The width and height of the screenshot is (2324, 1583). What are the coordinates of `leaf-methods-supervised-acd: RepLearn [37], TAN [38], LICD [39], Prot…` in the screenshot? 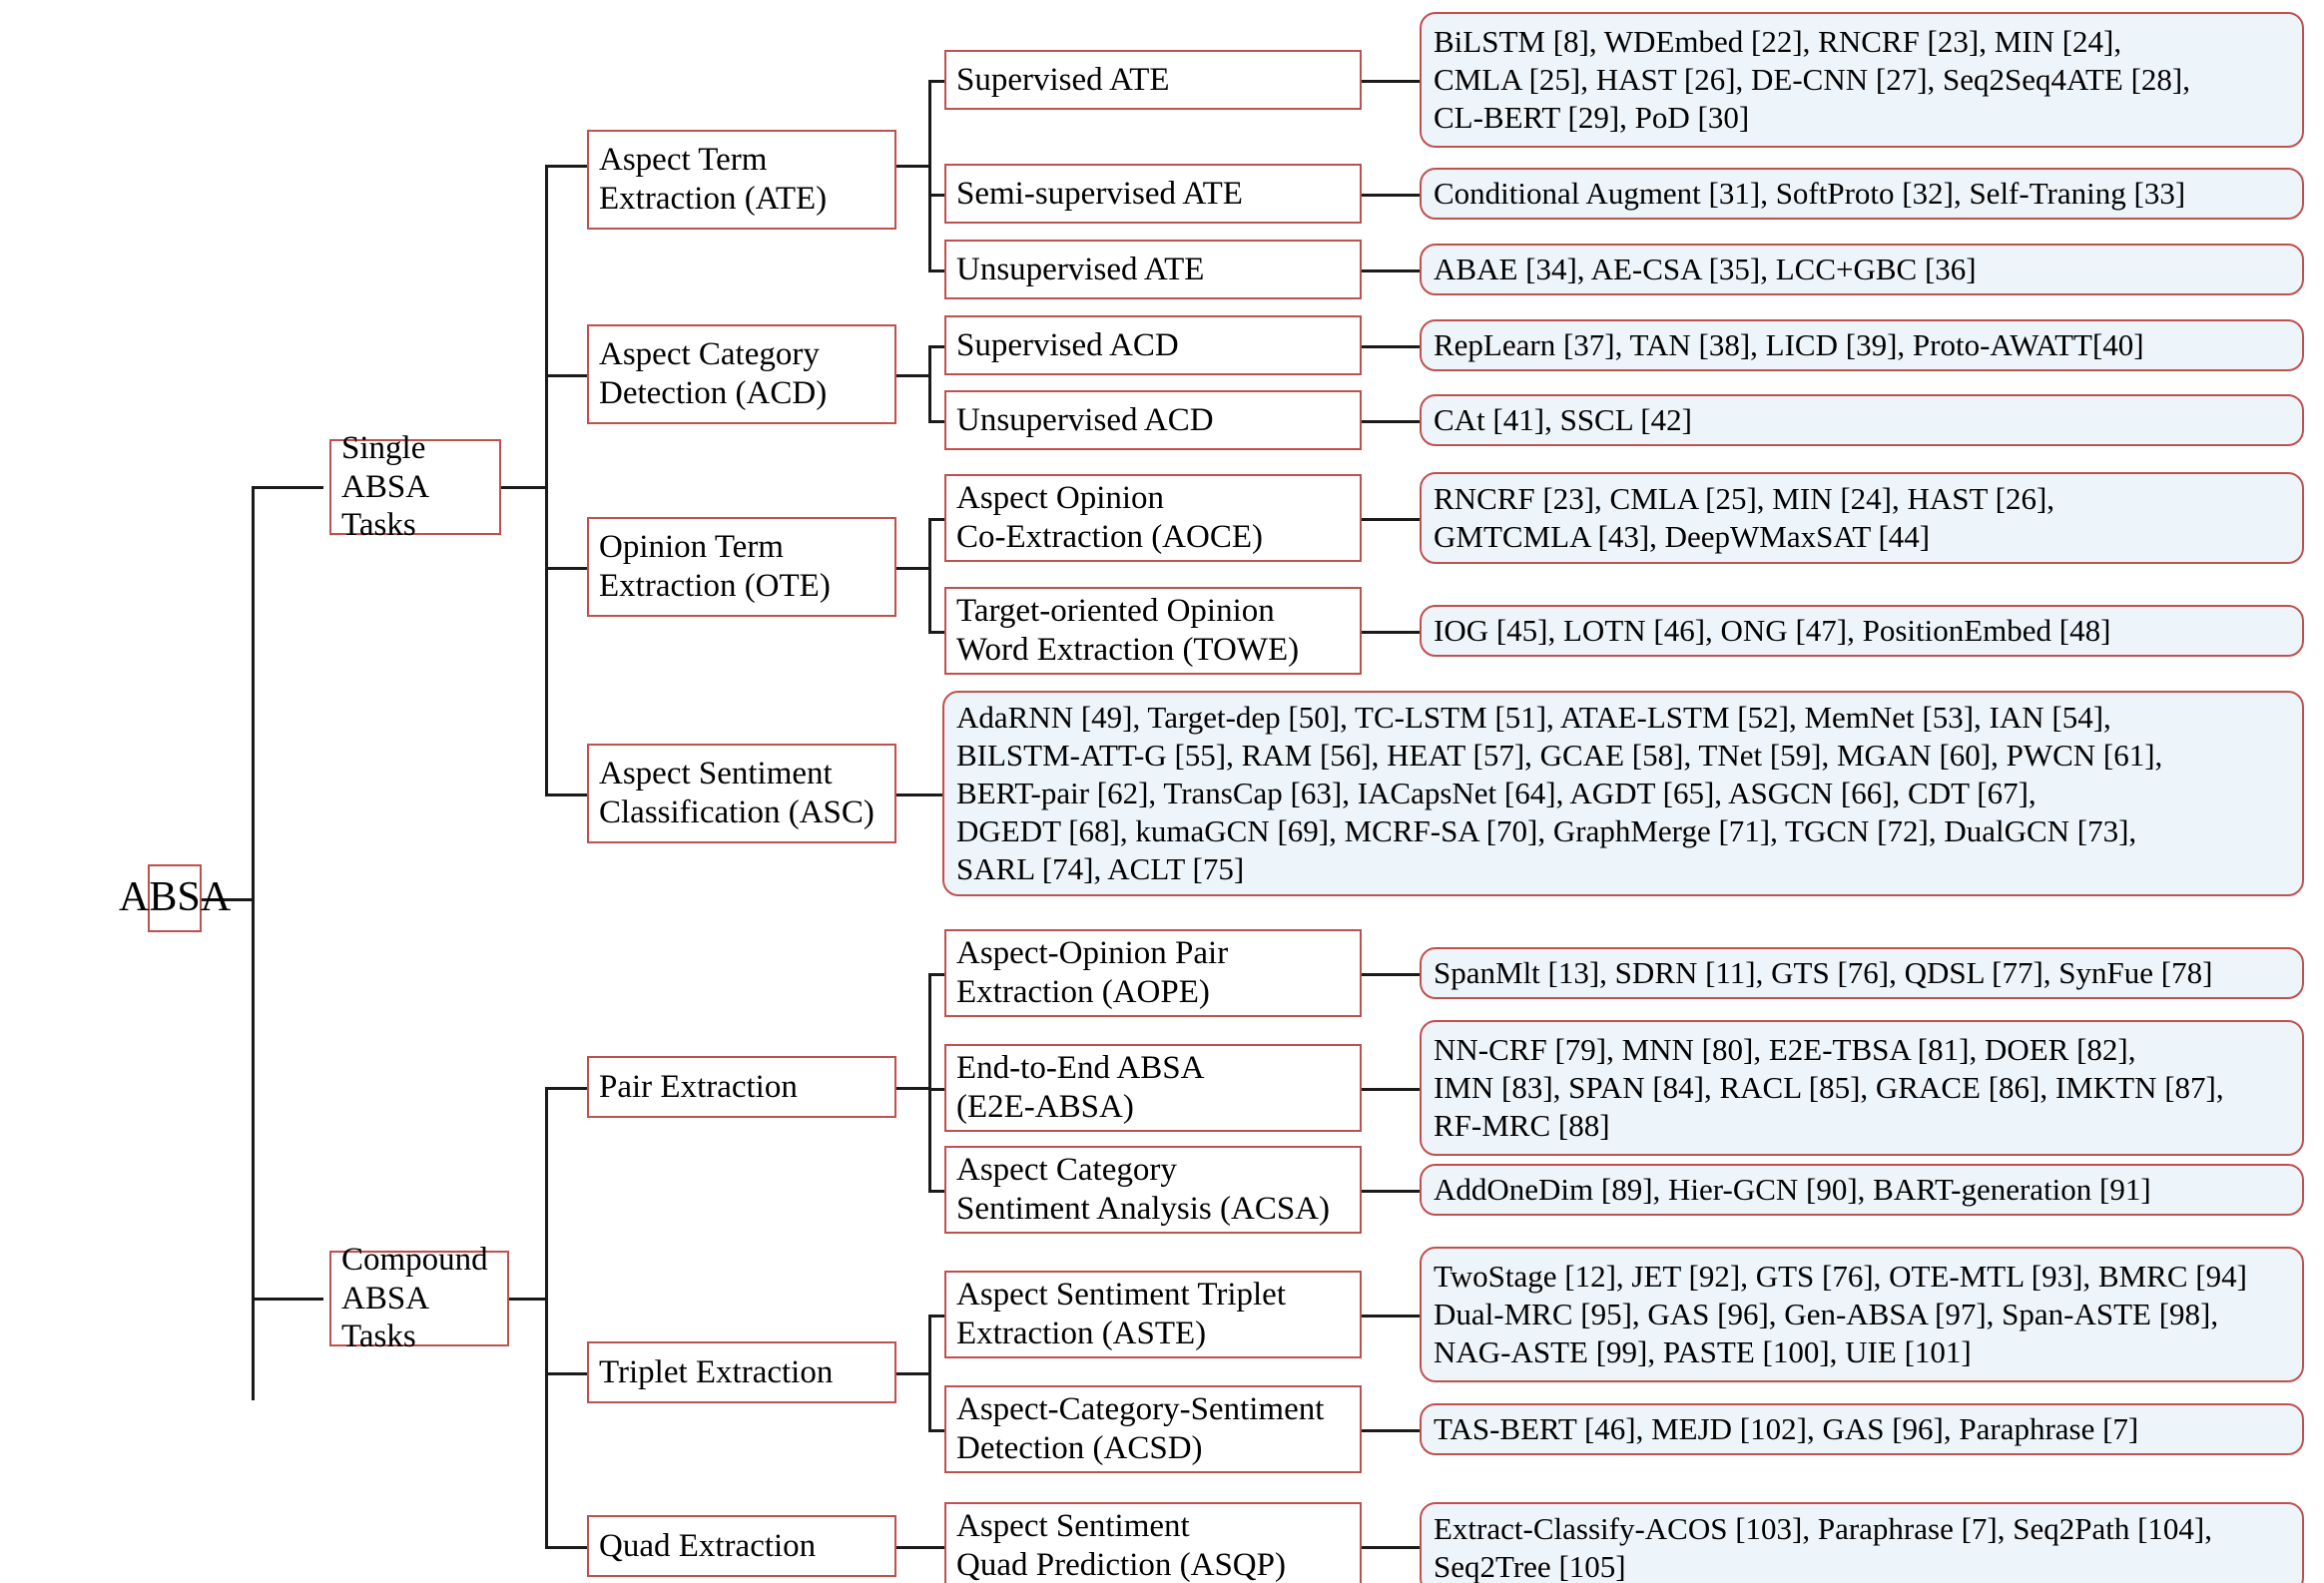 It's located at (1862, 345).